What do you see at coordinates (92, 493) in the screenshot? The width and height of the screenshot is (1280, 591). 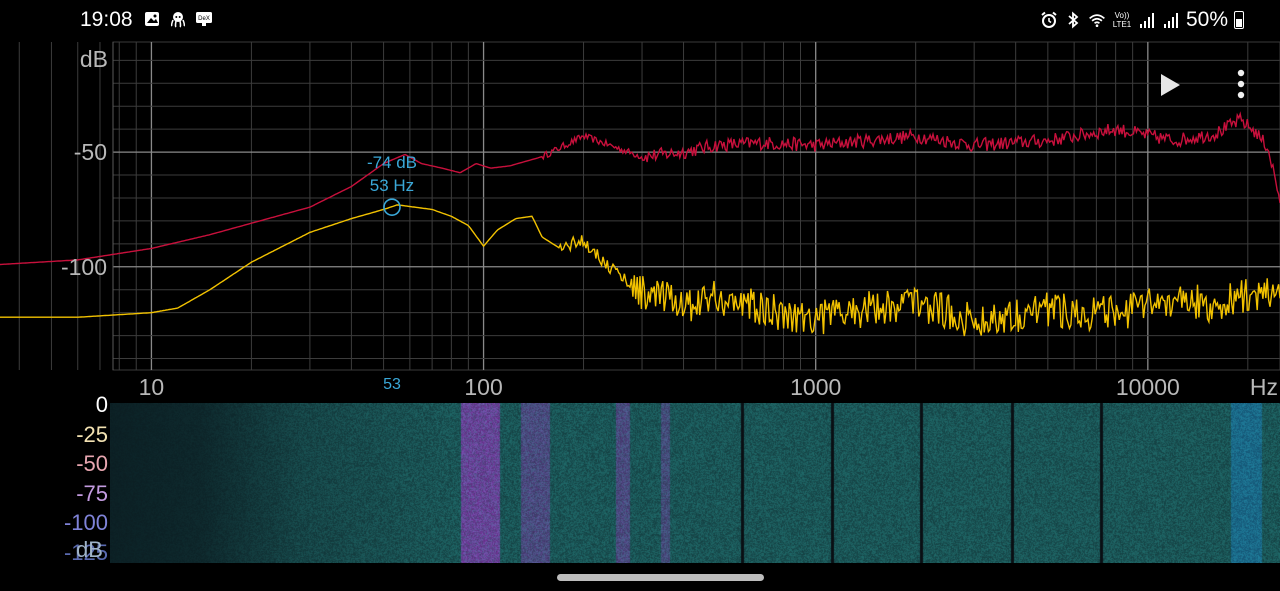 I see `spectrogram-legend-label: -75` at bounding box center [92, 493].